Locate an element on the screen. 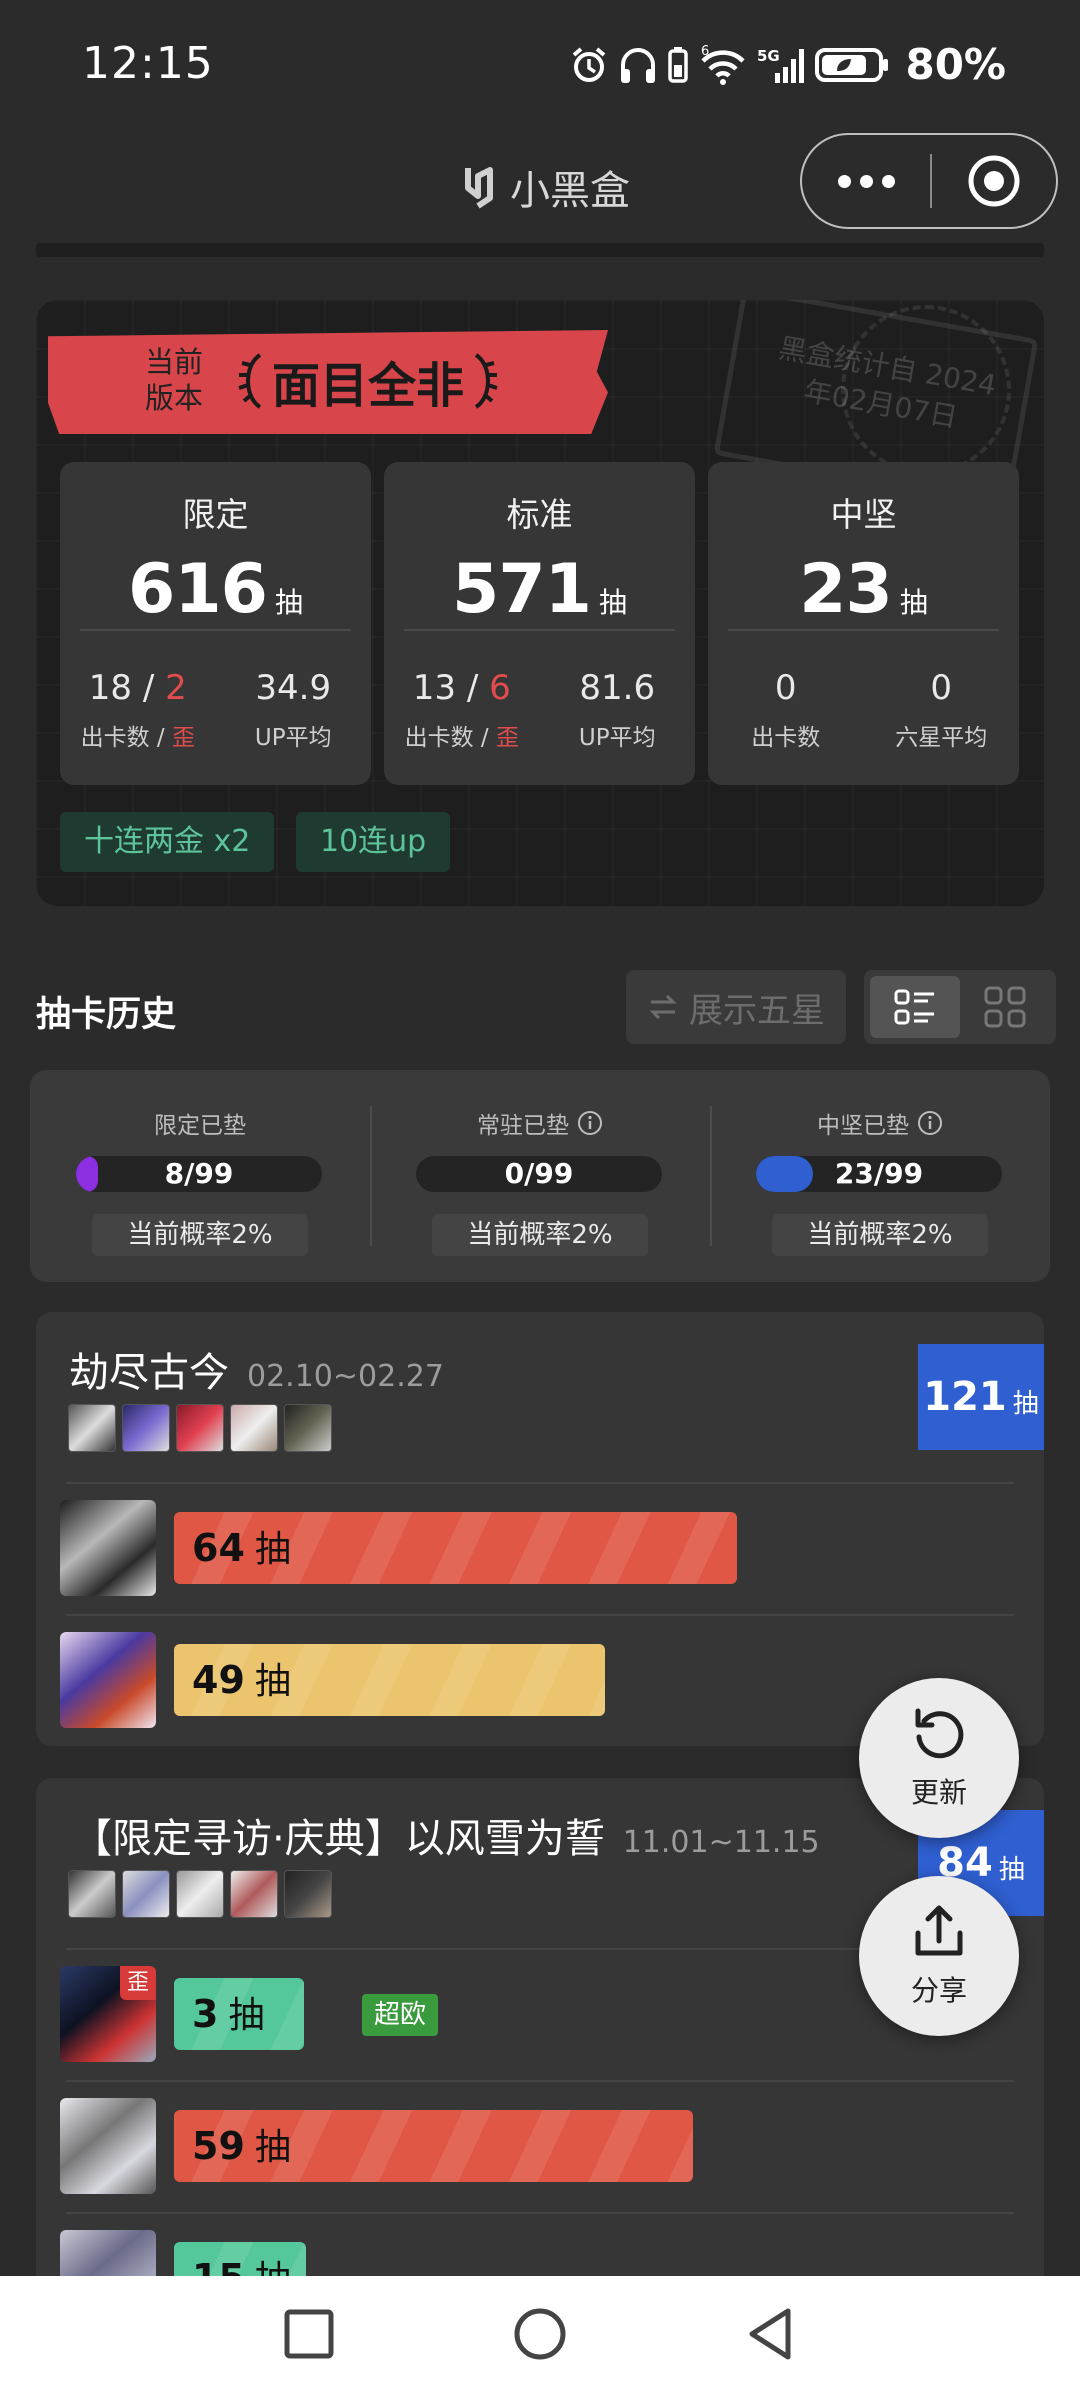  pity-progress-bar: 8/99 is located at coordinates (199, 1174).